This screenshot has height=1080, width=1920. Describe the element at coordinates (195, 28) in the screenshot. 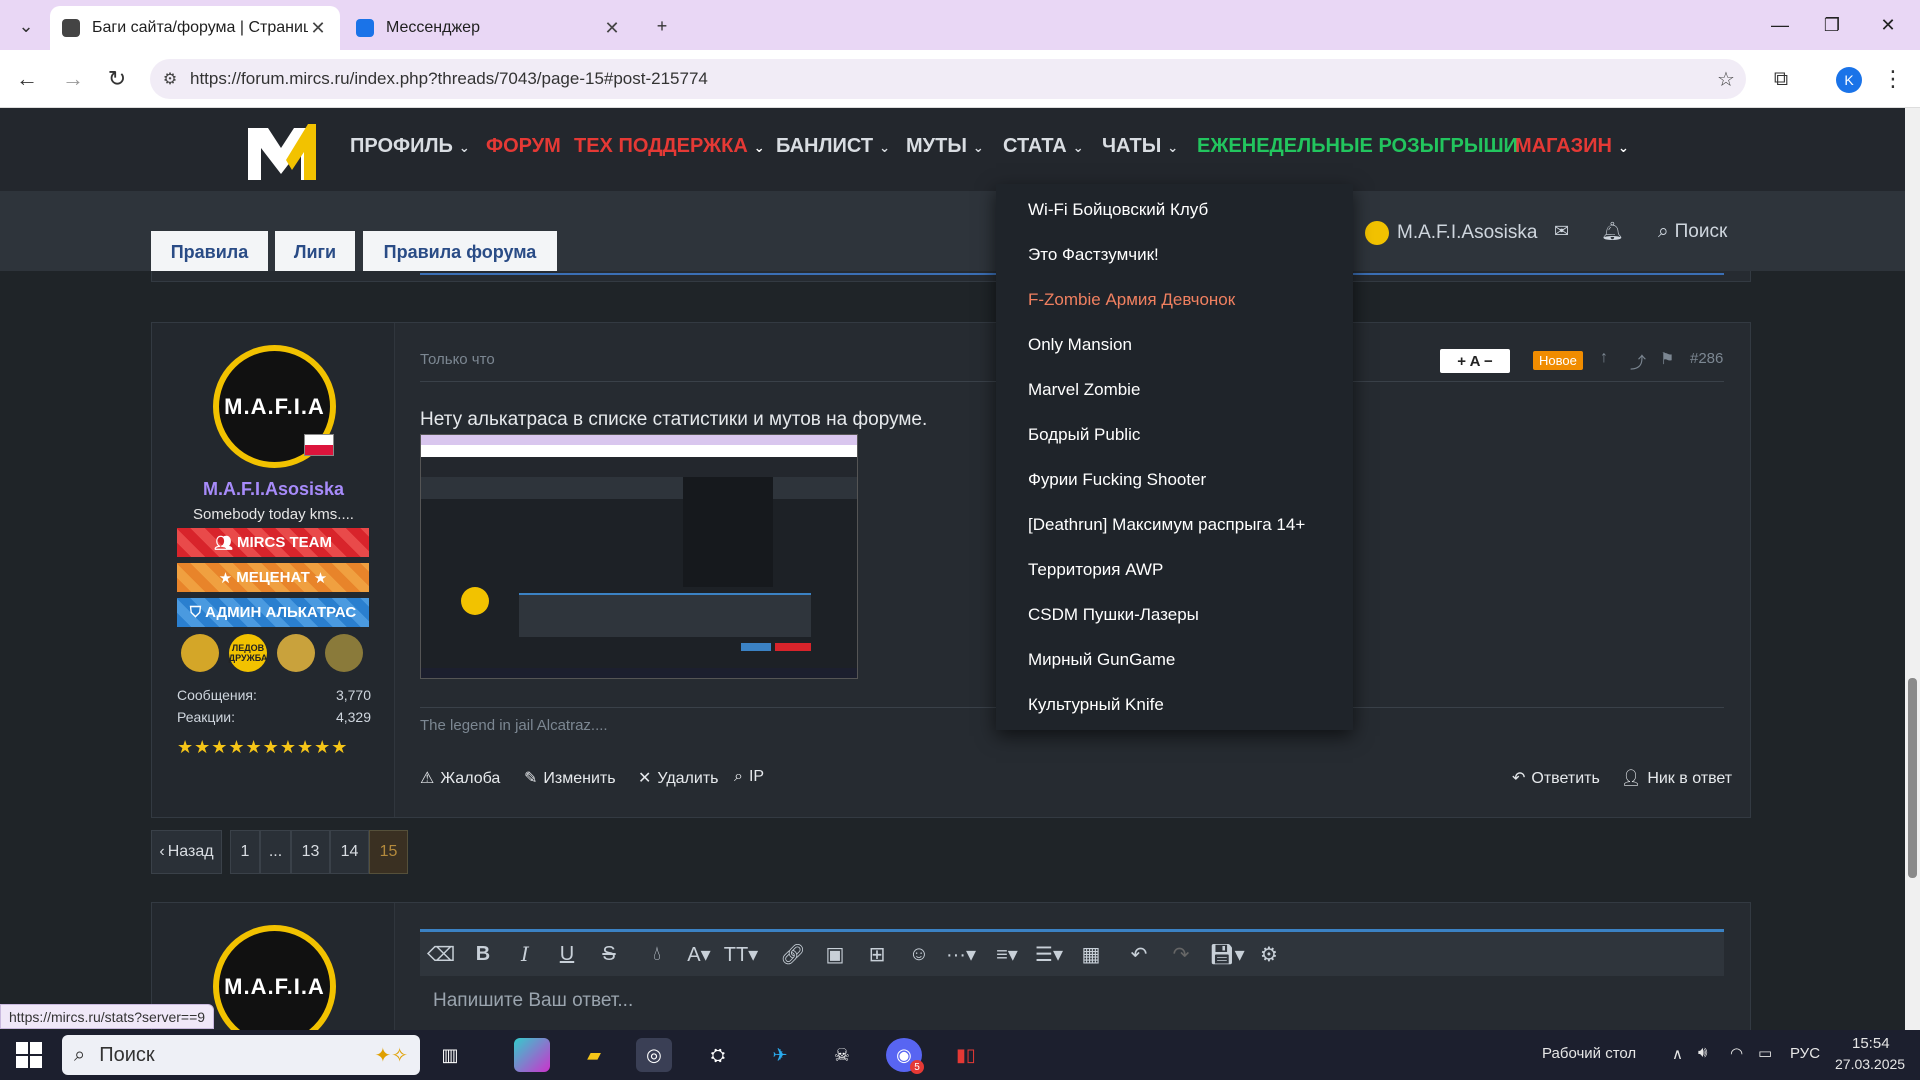

I see `tab-forum: Баги сайта/форума | Страница ✕` at that location.